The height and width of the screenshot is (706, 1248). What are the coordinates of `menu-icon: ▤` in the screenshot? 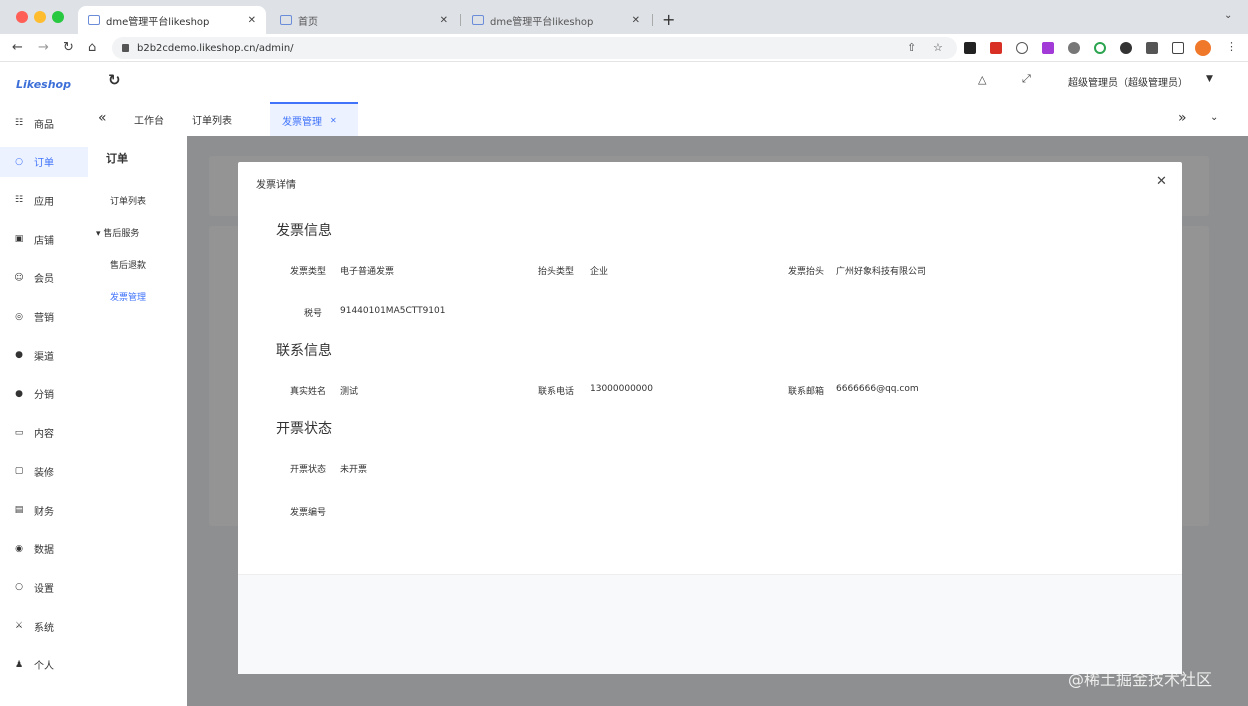 It's located at (19, 510).